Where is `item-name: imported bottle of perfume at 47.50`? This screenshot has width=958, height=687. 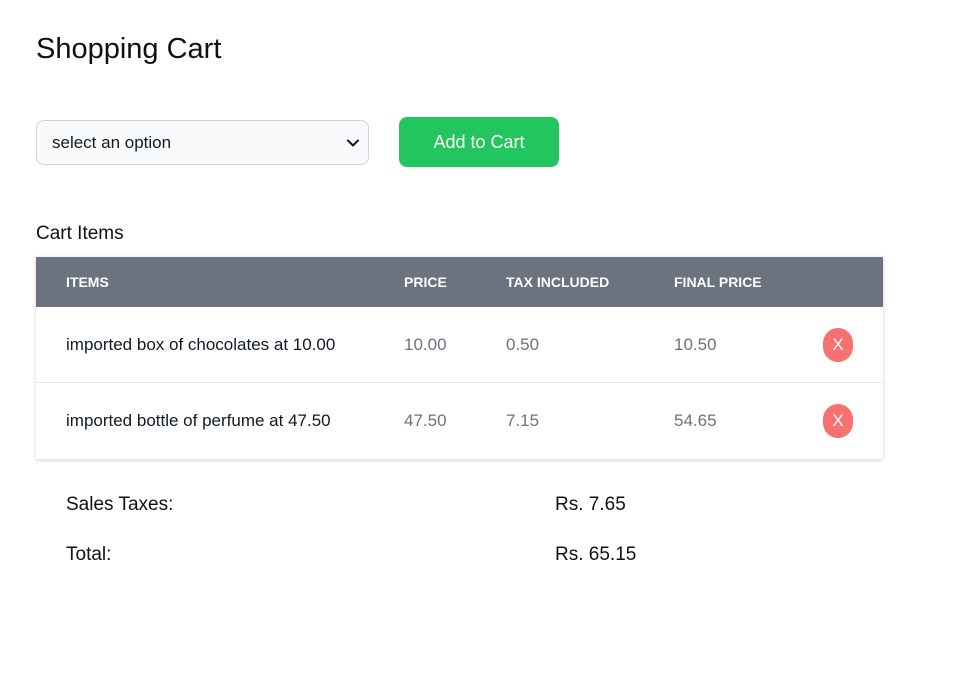 item-name: imported bottle of perfume at 47.50 is located at coordinates (198, 420).